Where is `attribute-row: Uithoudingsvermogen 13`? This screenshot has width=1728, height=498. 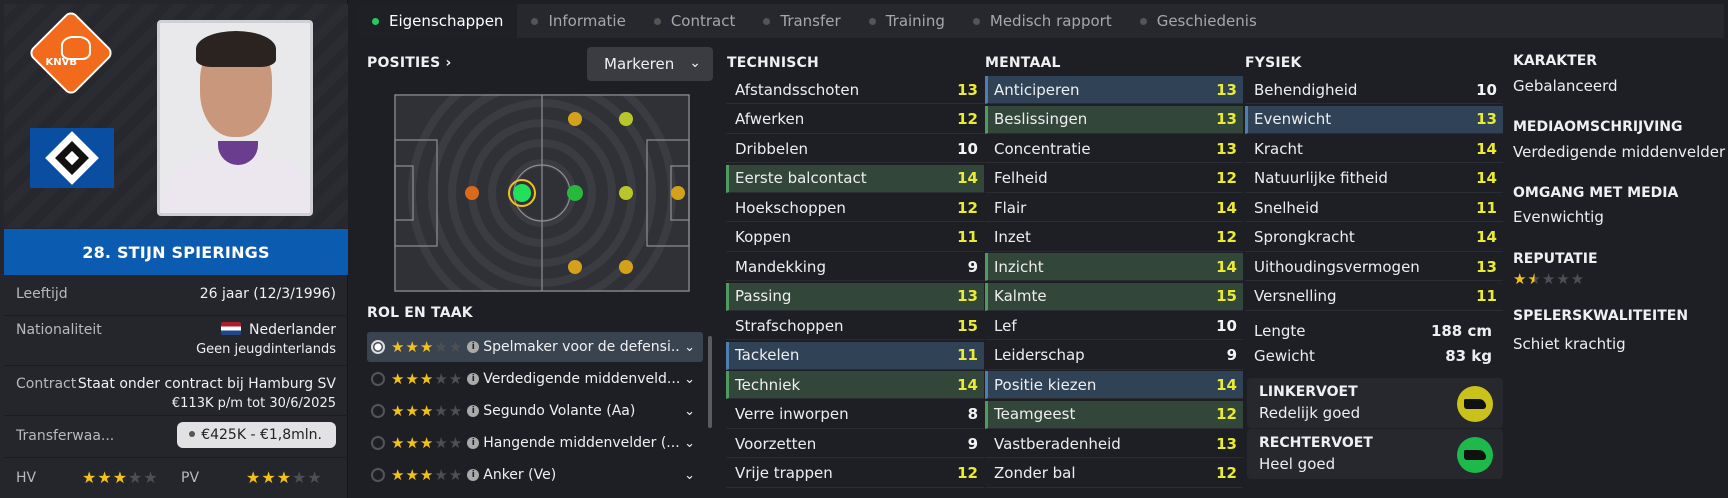 attribute-row: Uithoudingsvermogen 13 is located at coordinates (1374, 267).